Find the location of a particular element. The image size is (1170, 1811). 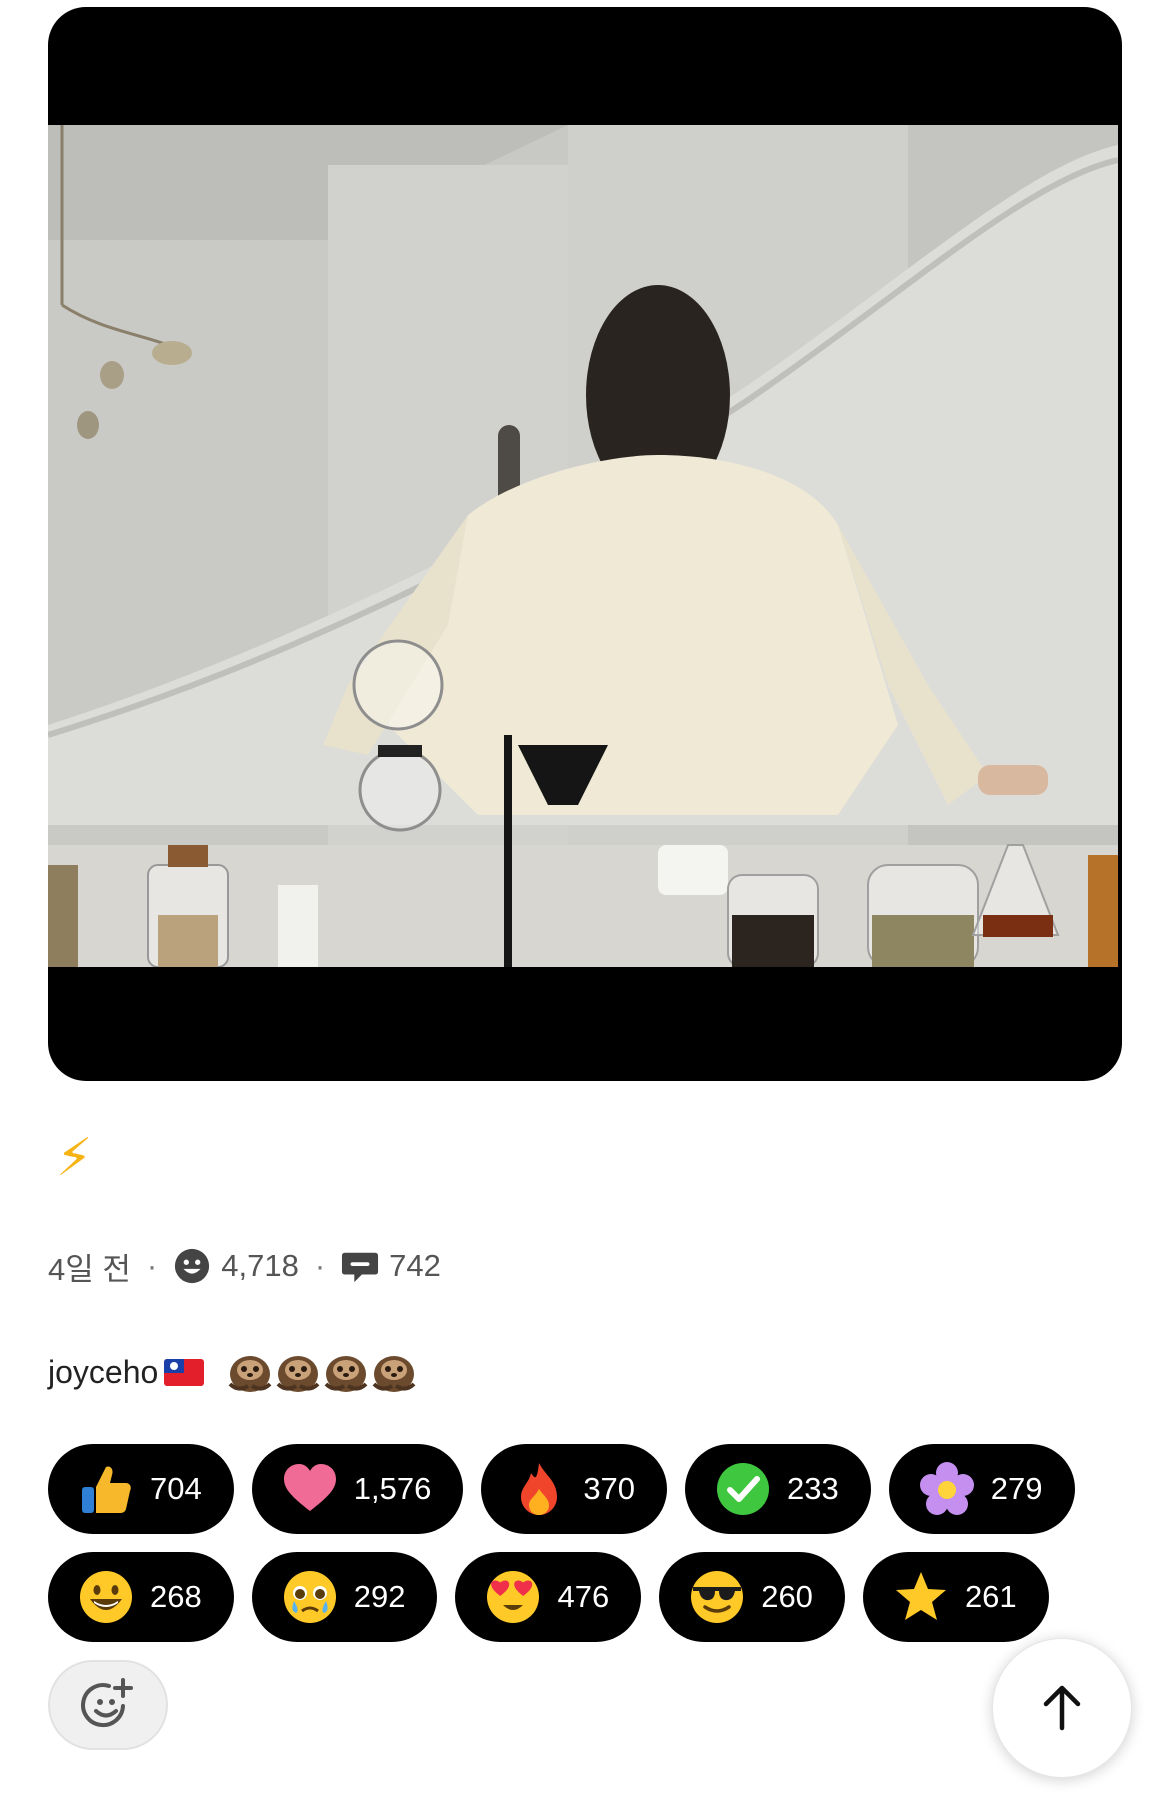

reaction-count: 261 is located at coordinates (990, 1596).